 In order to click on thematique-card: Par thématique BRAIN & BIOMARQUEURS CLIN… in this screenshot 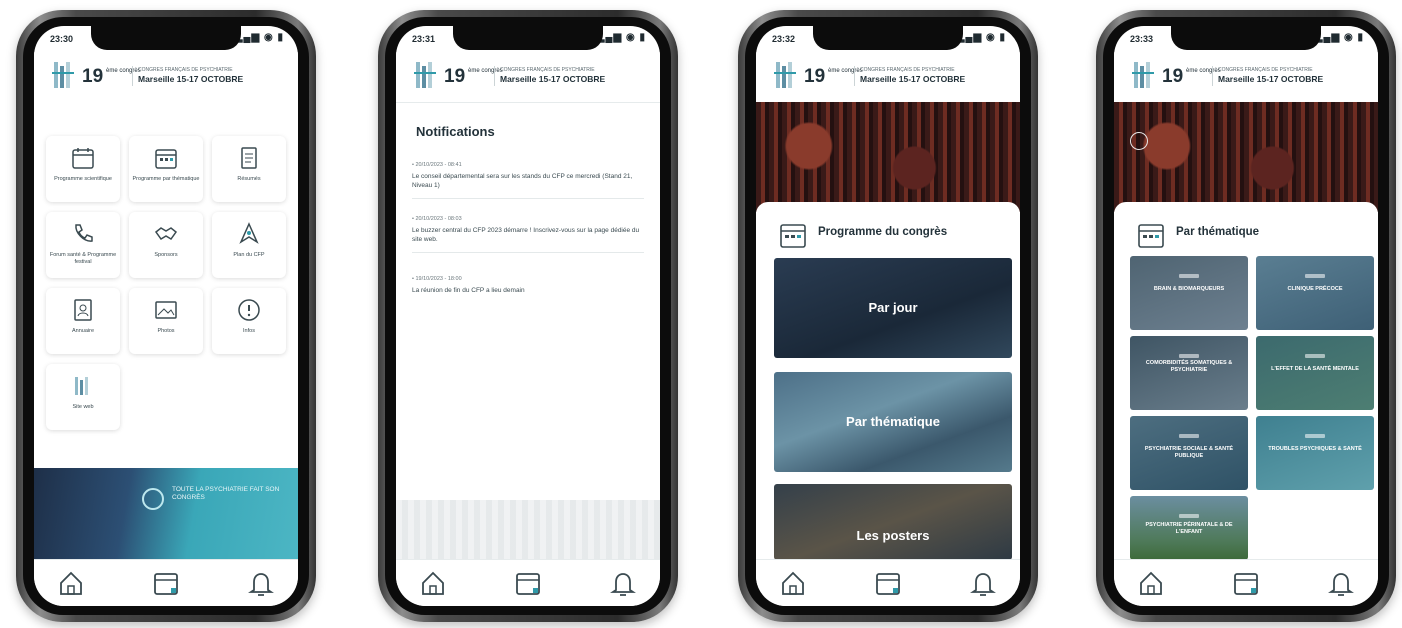, I will do `click(1246, 381)`.